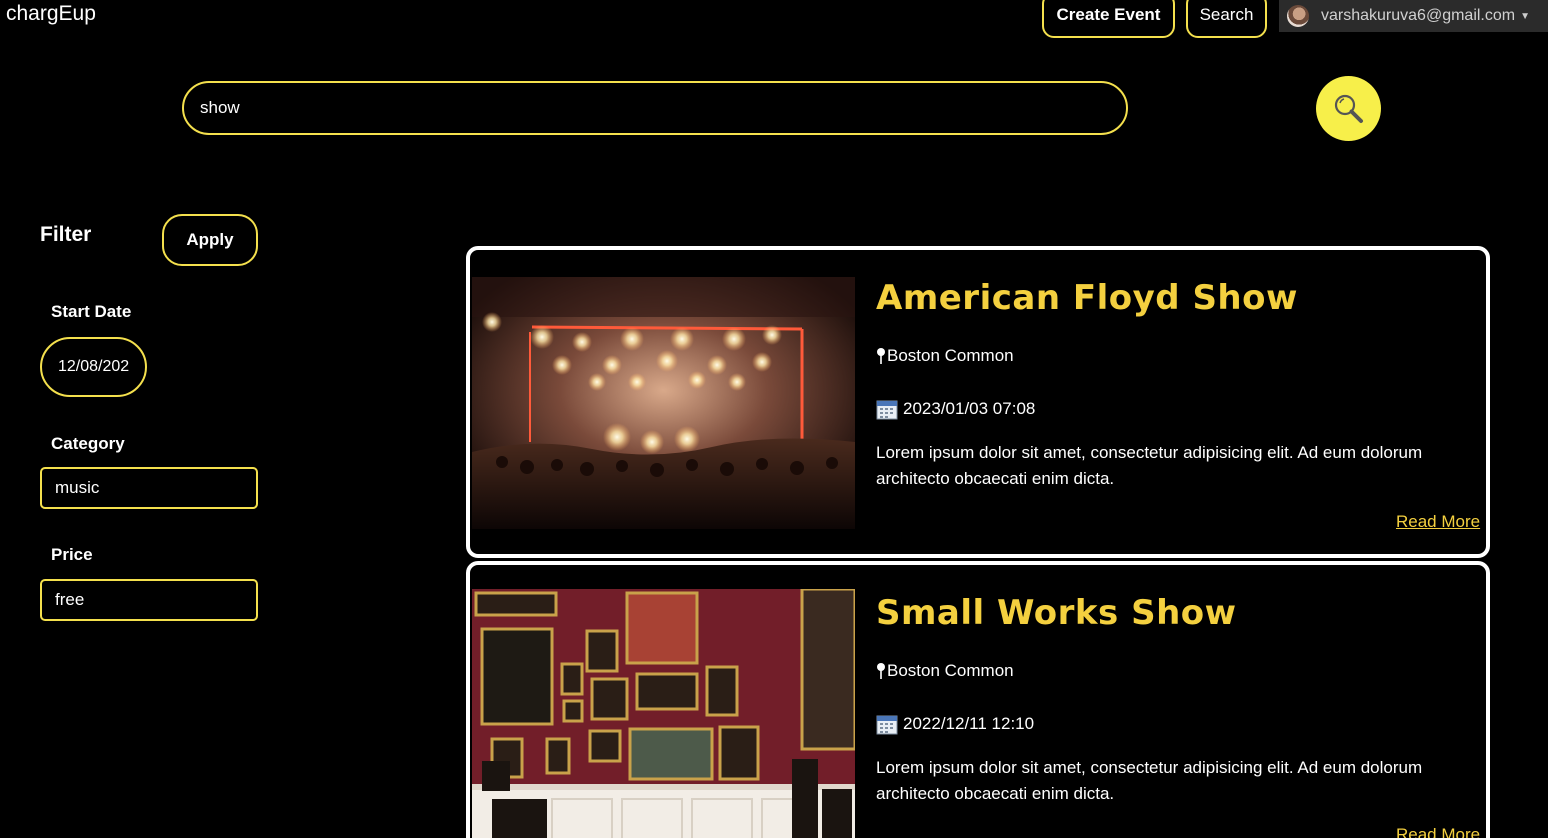  Describe the element at coordinates (663, 403) in the screenshot. I see `event-image-concert` at that location.